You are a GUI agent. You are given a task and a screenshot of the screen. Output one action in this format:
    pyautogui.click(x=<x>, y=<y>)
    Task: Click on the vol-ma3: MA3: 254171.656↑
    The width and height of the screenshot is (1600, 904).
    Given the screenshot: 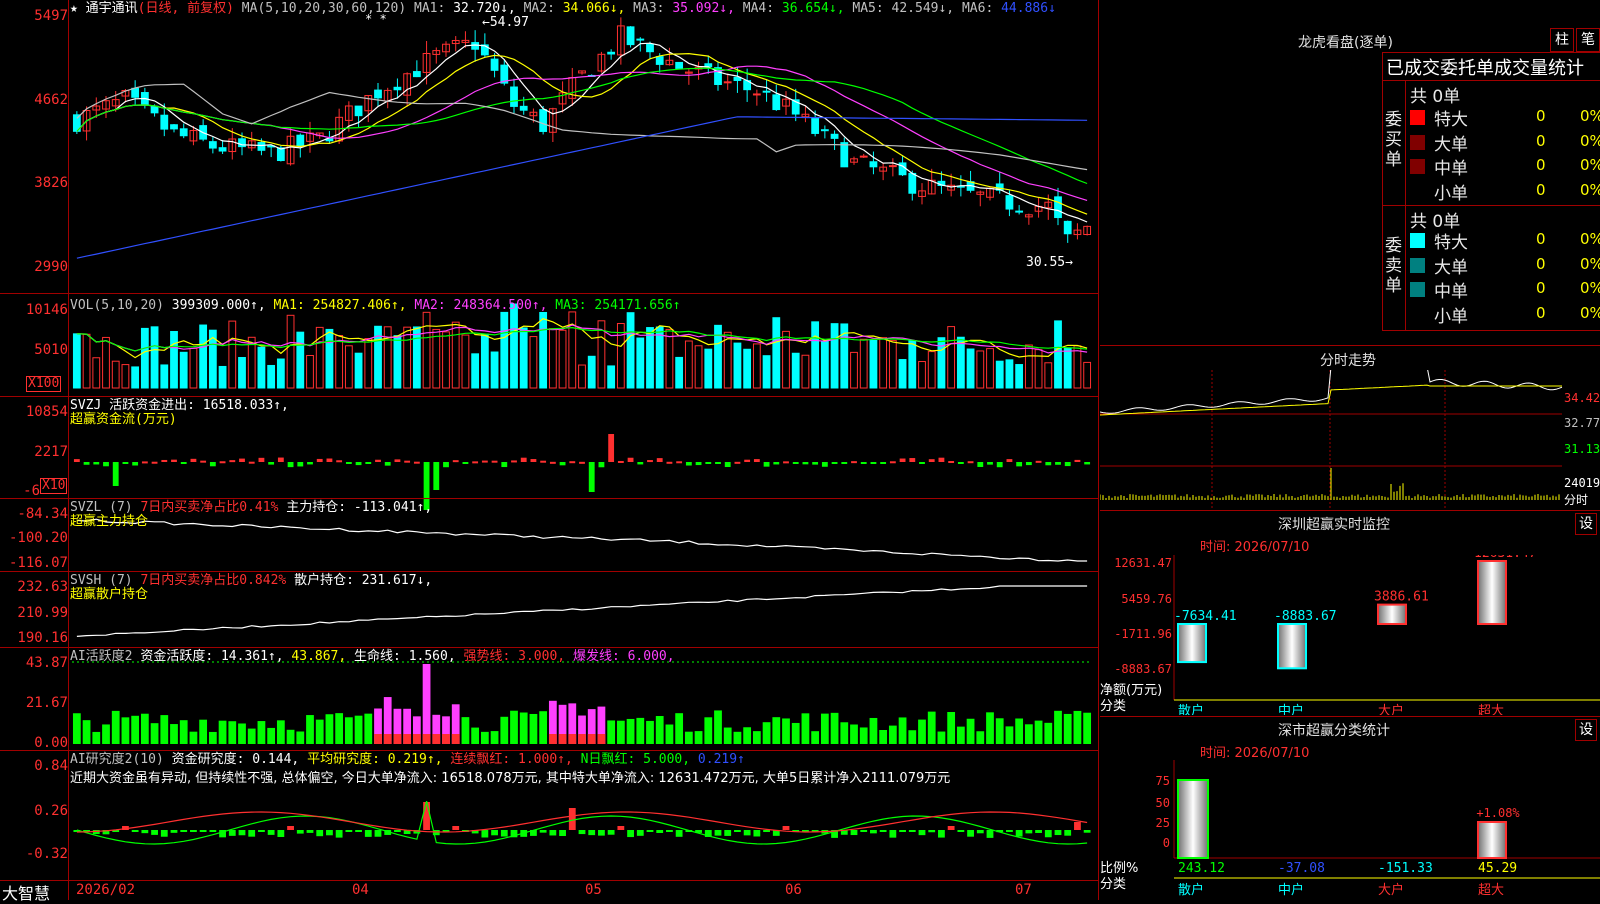 What is the action you would take?
    pyautogui.click(x=618, y=305)
    